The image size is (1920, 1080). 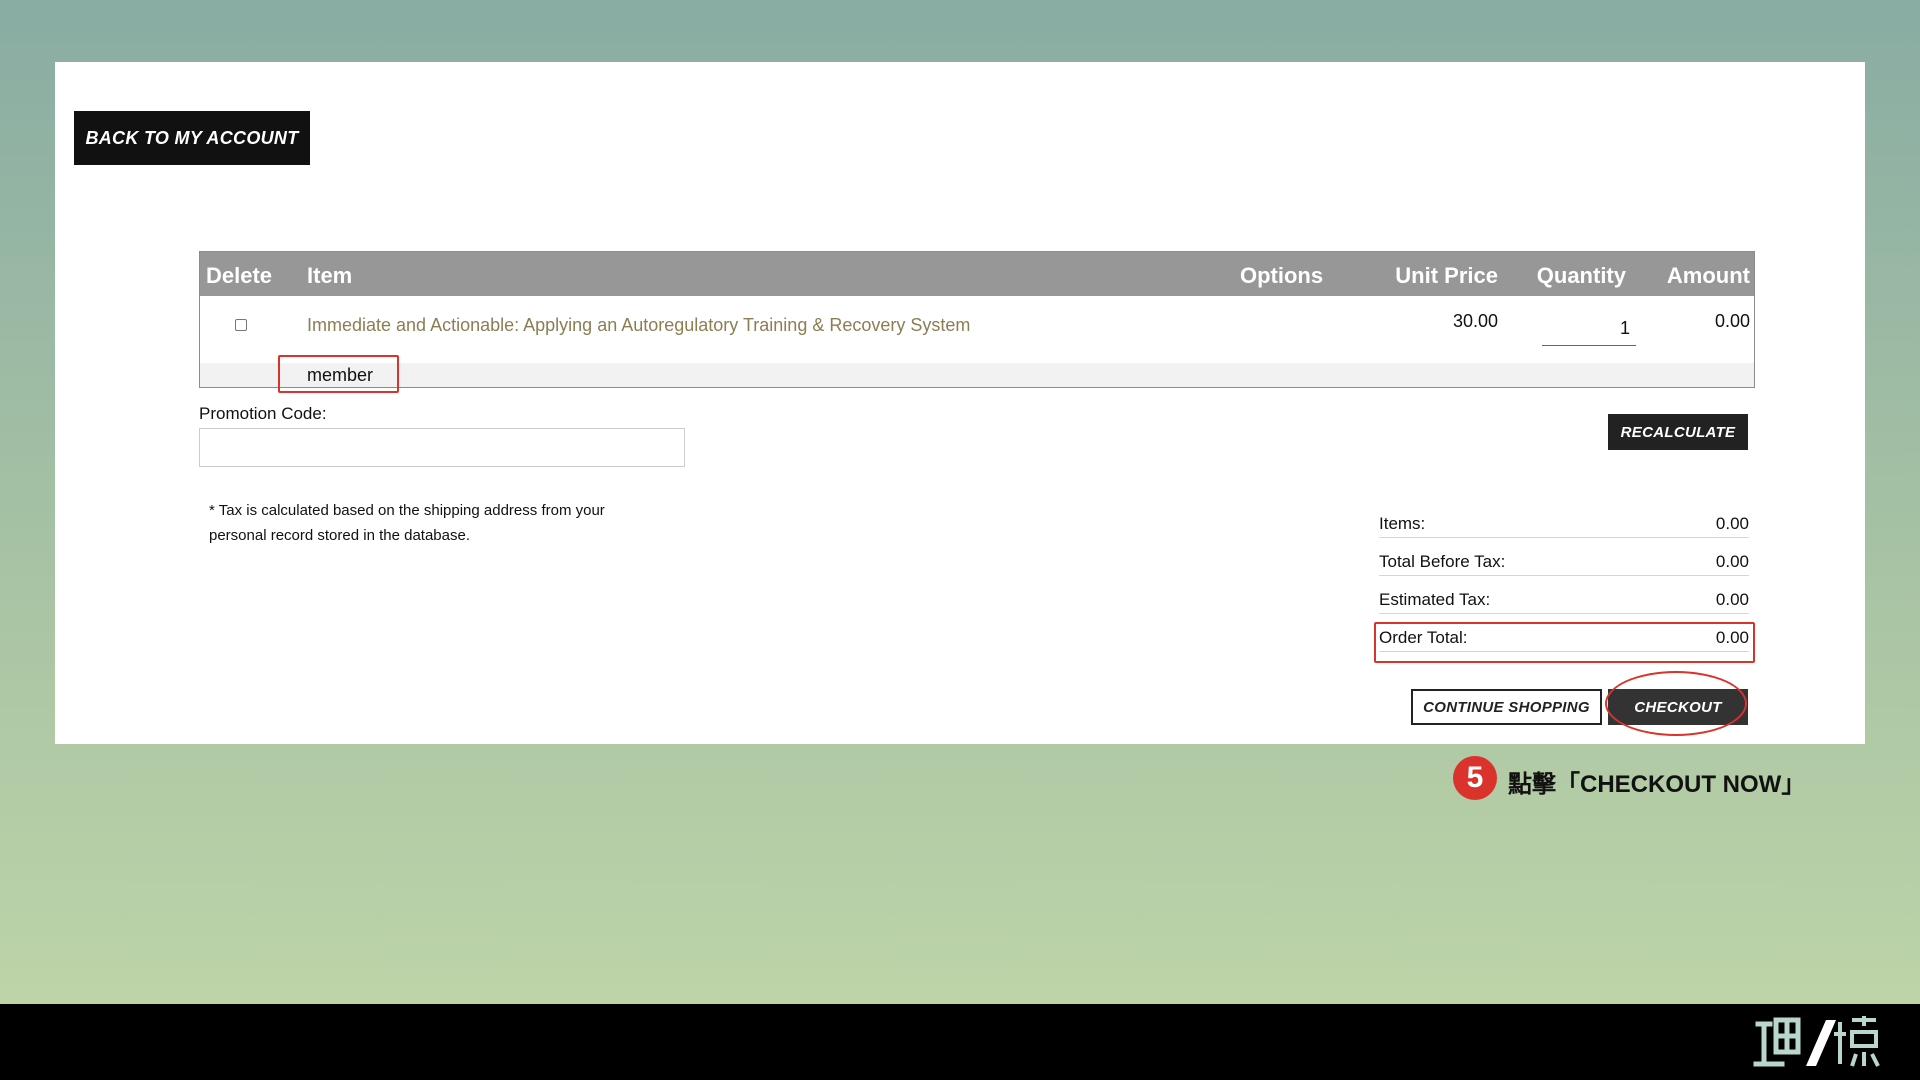 What do you see at coordinates (1506, 707) in the screenshot?
I see `continue-shopping-button: CONTINUE SHOPPING` at bounding box center [1506, 707].